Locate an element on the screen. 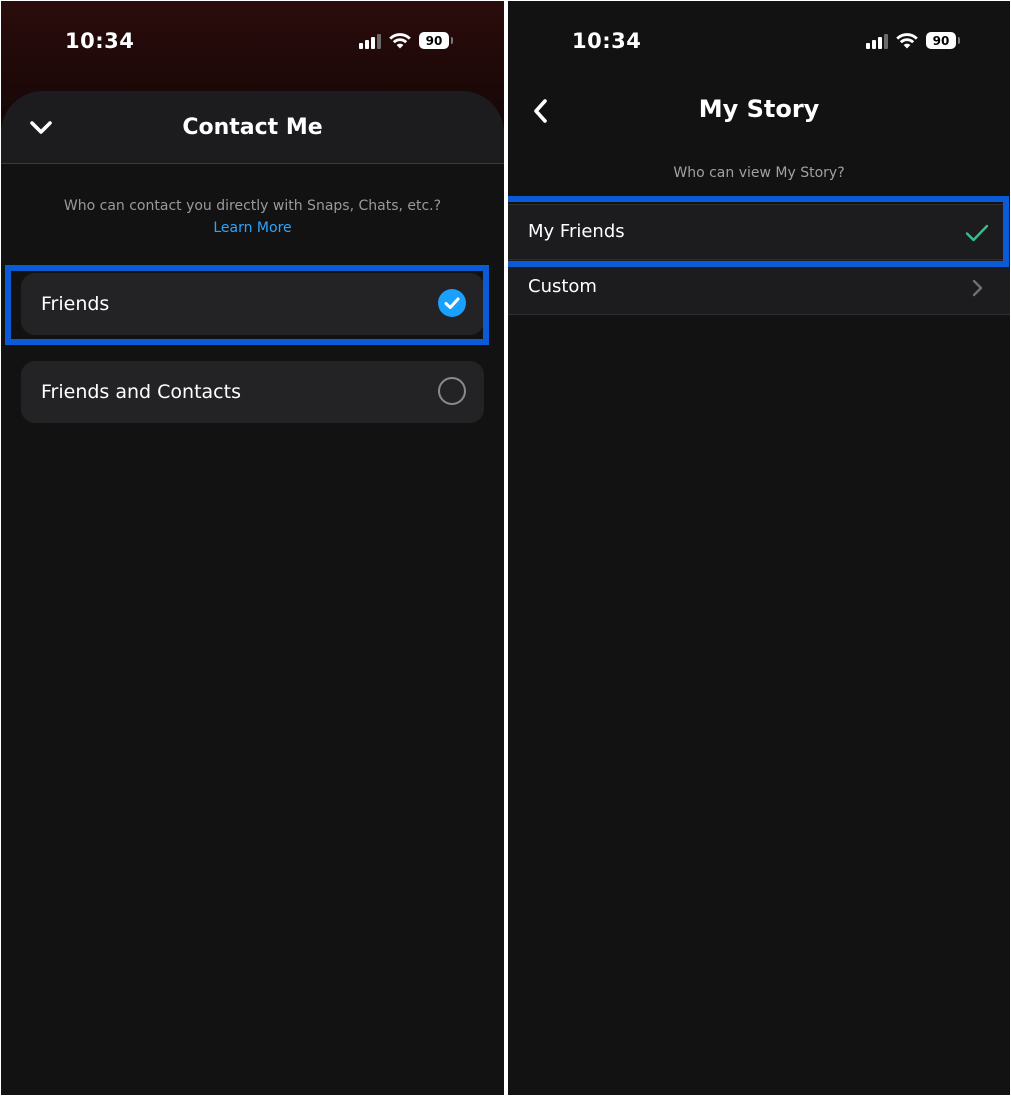 This screenshot has width=1011, height=1096. option-friends: Friends is located at coordinates (252, 304).